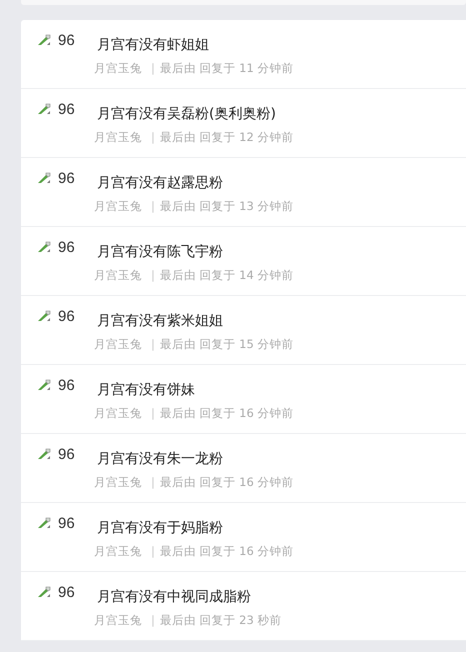  I want to click on reply-info: 最后由 回复于 11 分钟前, so click(227, 68).